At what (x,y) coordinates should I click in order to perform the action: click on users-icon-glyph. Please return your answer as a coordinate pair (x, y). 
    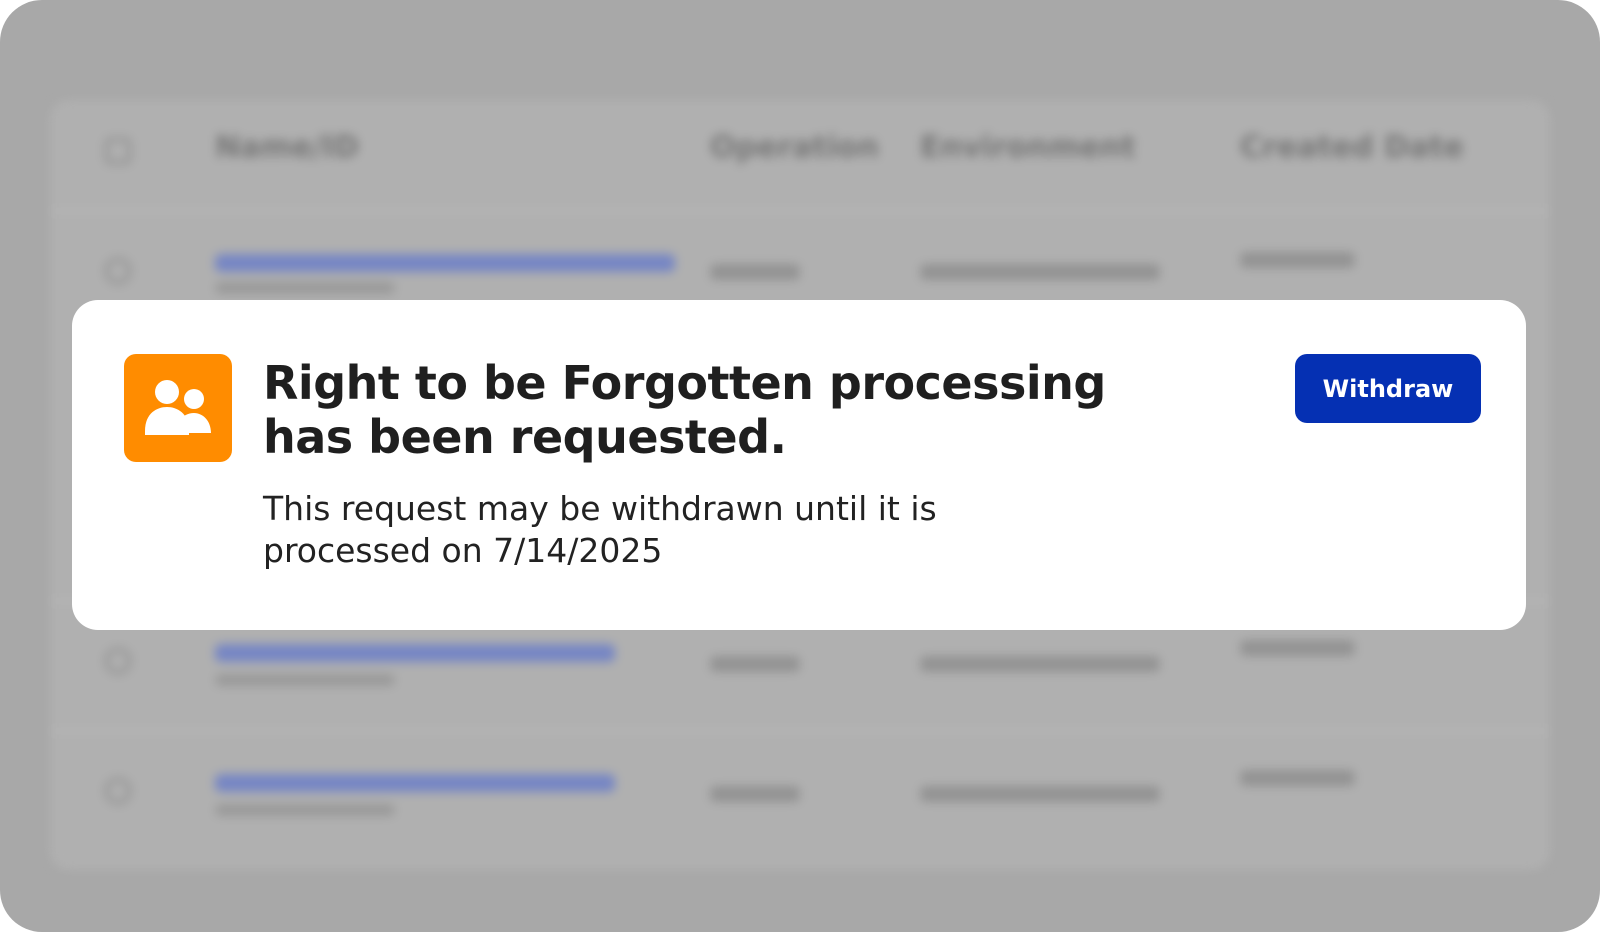
    Looking at the image, I should click on (178, 407).